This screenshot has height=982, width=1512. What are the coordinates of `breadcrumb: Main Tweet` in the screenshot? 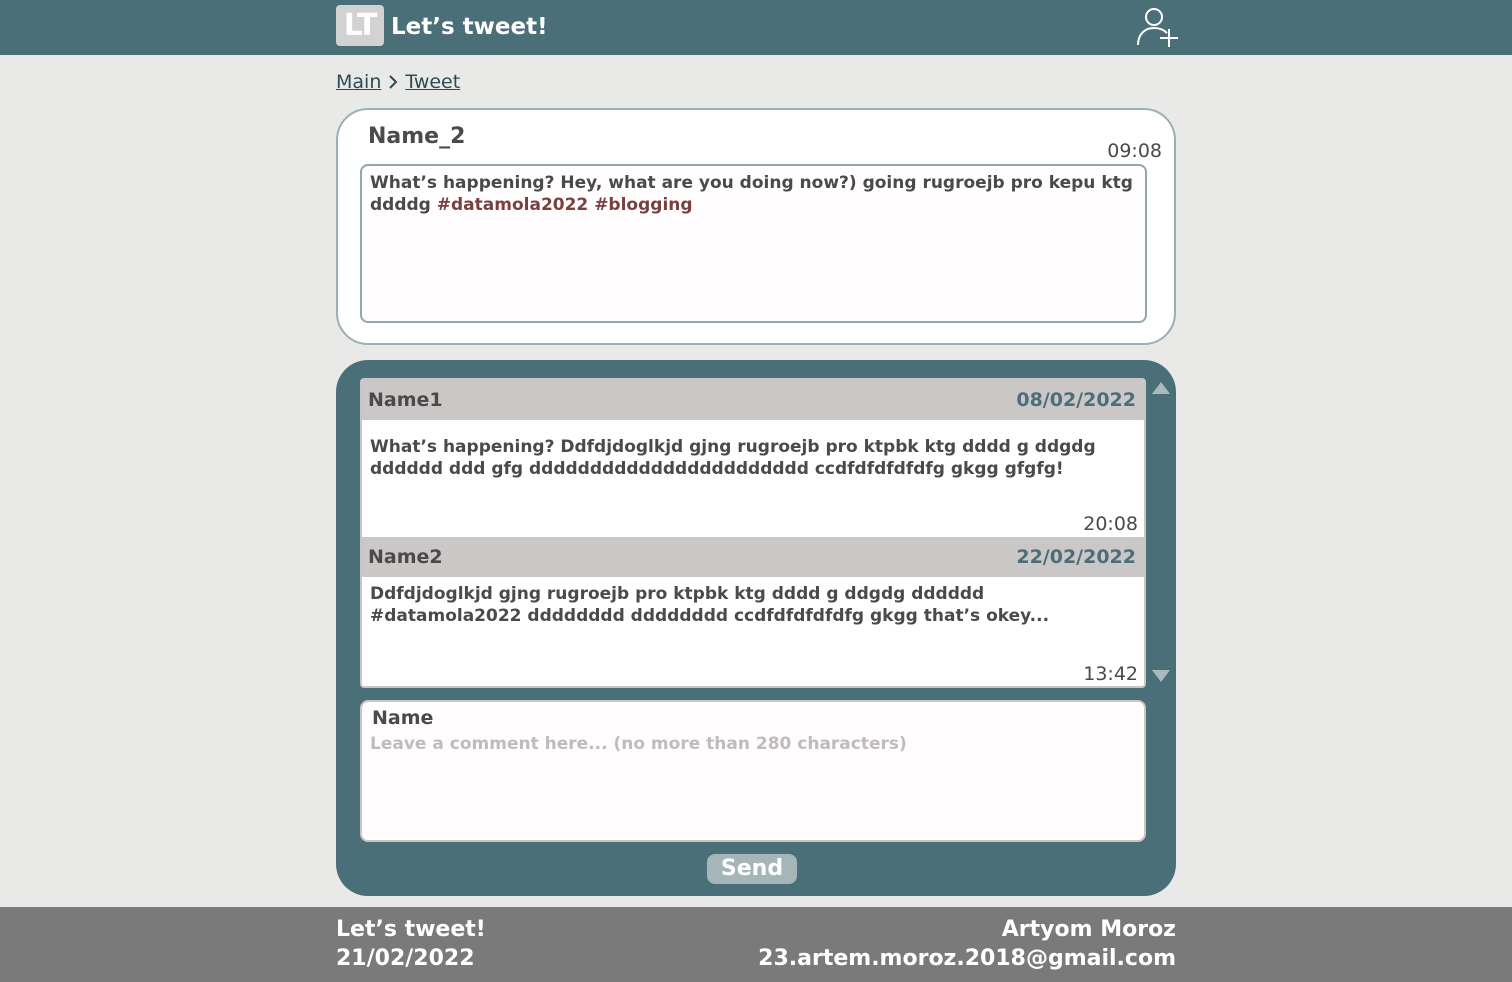 It's located at (398, 82).